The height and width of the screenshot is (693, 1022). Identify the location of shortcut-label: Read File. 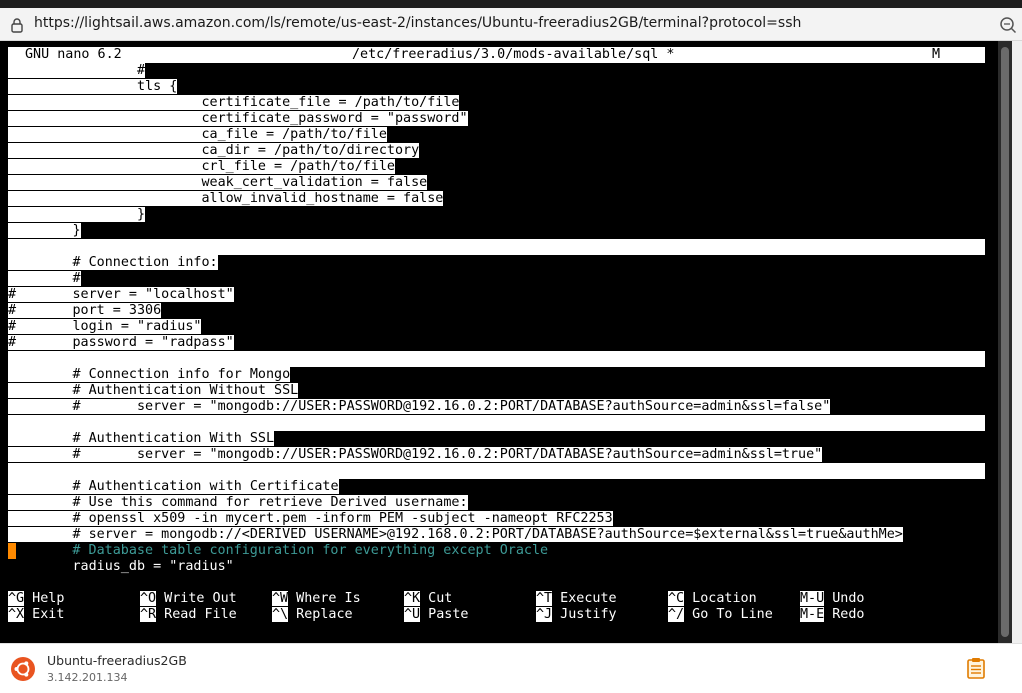
(196, 614).